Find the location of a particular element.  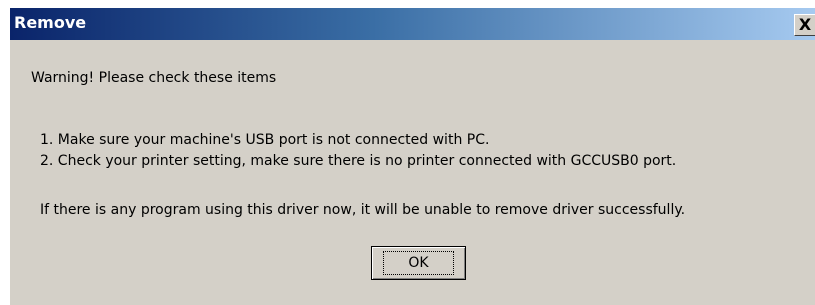

ok-button: OK is located at coordinates (418, 263).